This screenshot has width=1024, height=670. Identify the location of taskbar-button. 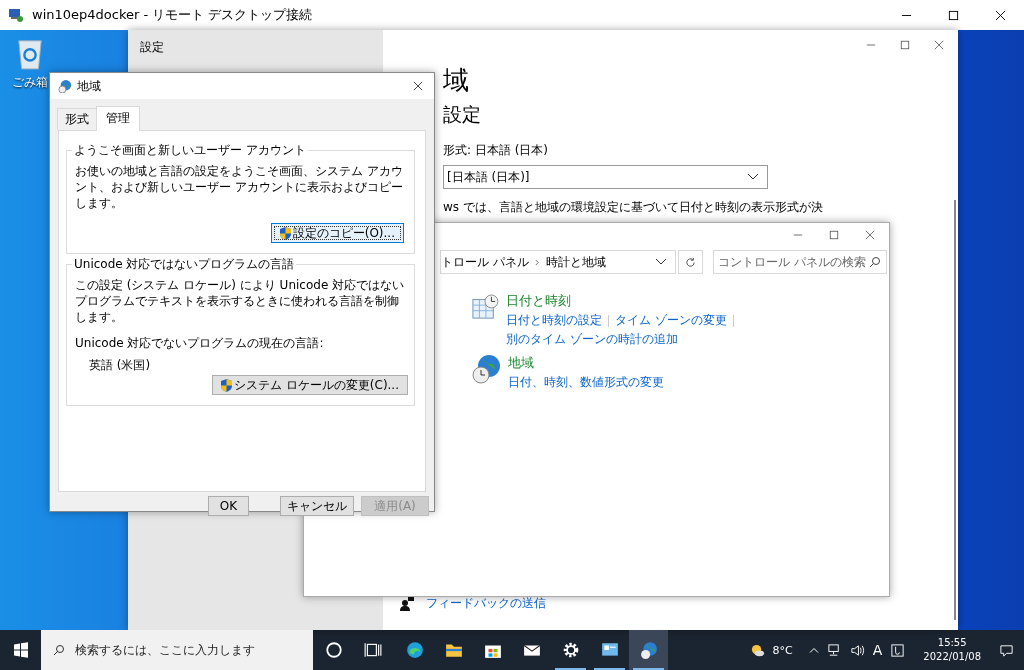
(648, 650).